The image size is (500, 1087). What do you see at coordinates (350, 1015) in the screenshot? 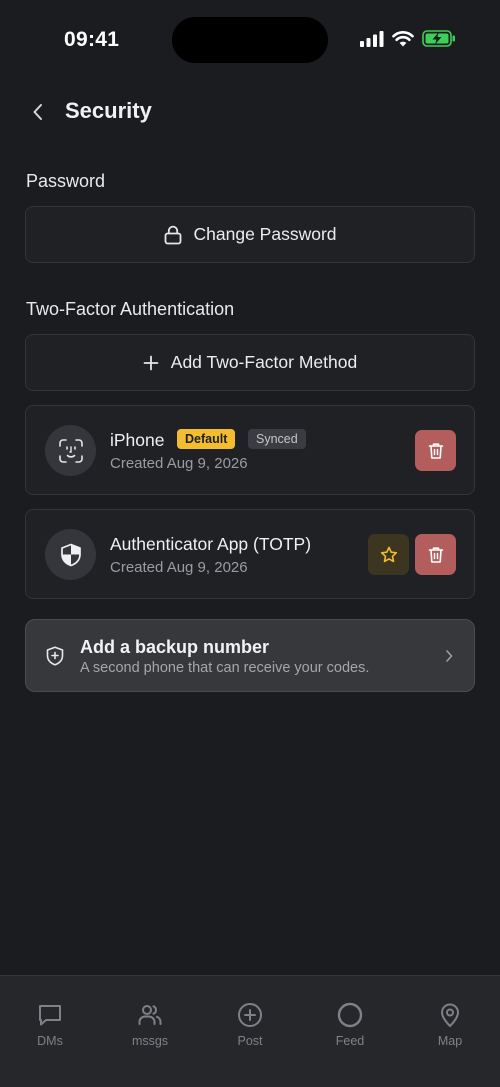
I see `circle-icon` at bounding box center [350, 1015].